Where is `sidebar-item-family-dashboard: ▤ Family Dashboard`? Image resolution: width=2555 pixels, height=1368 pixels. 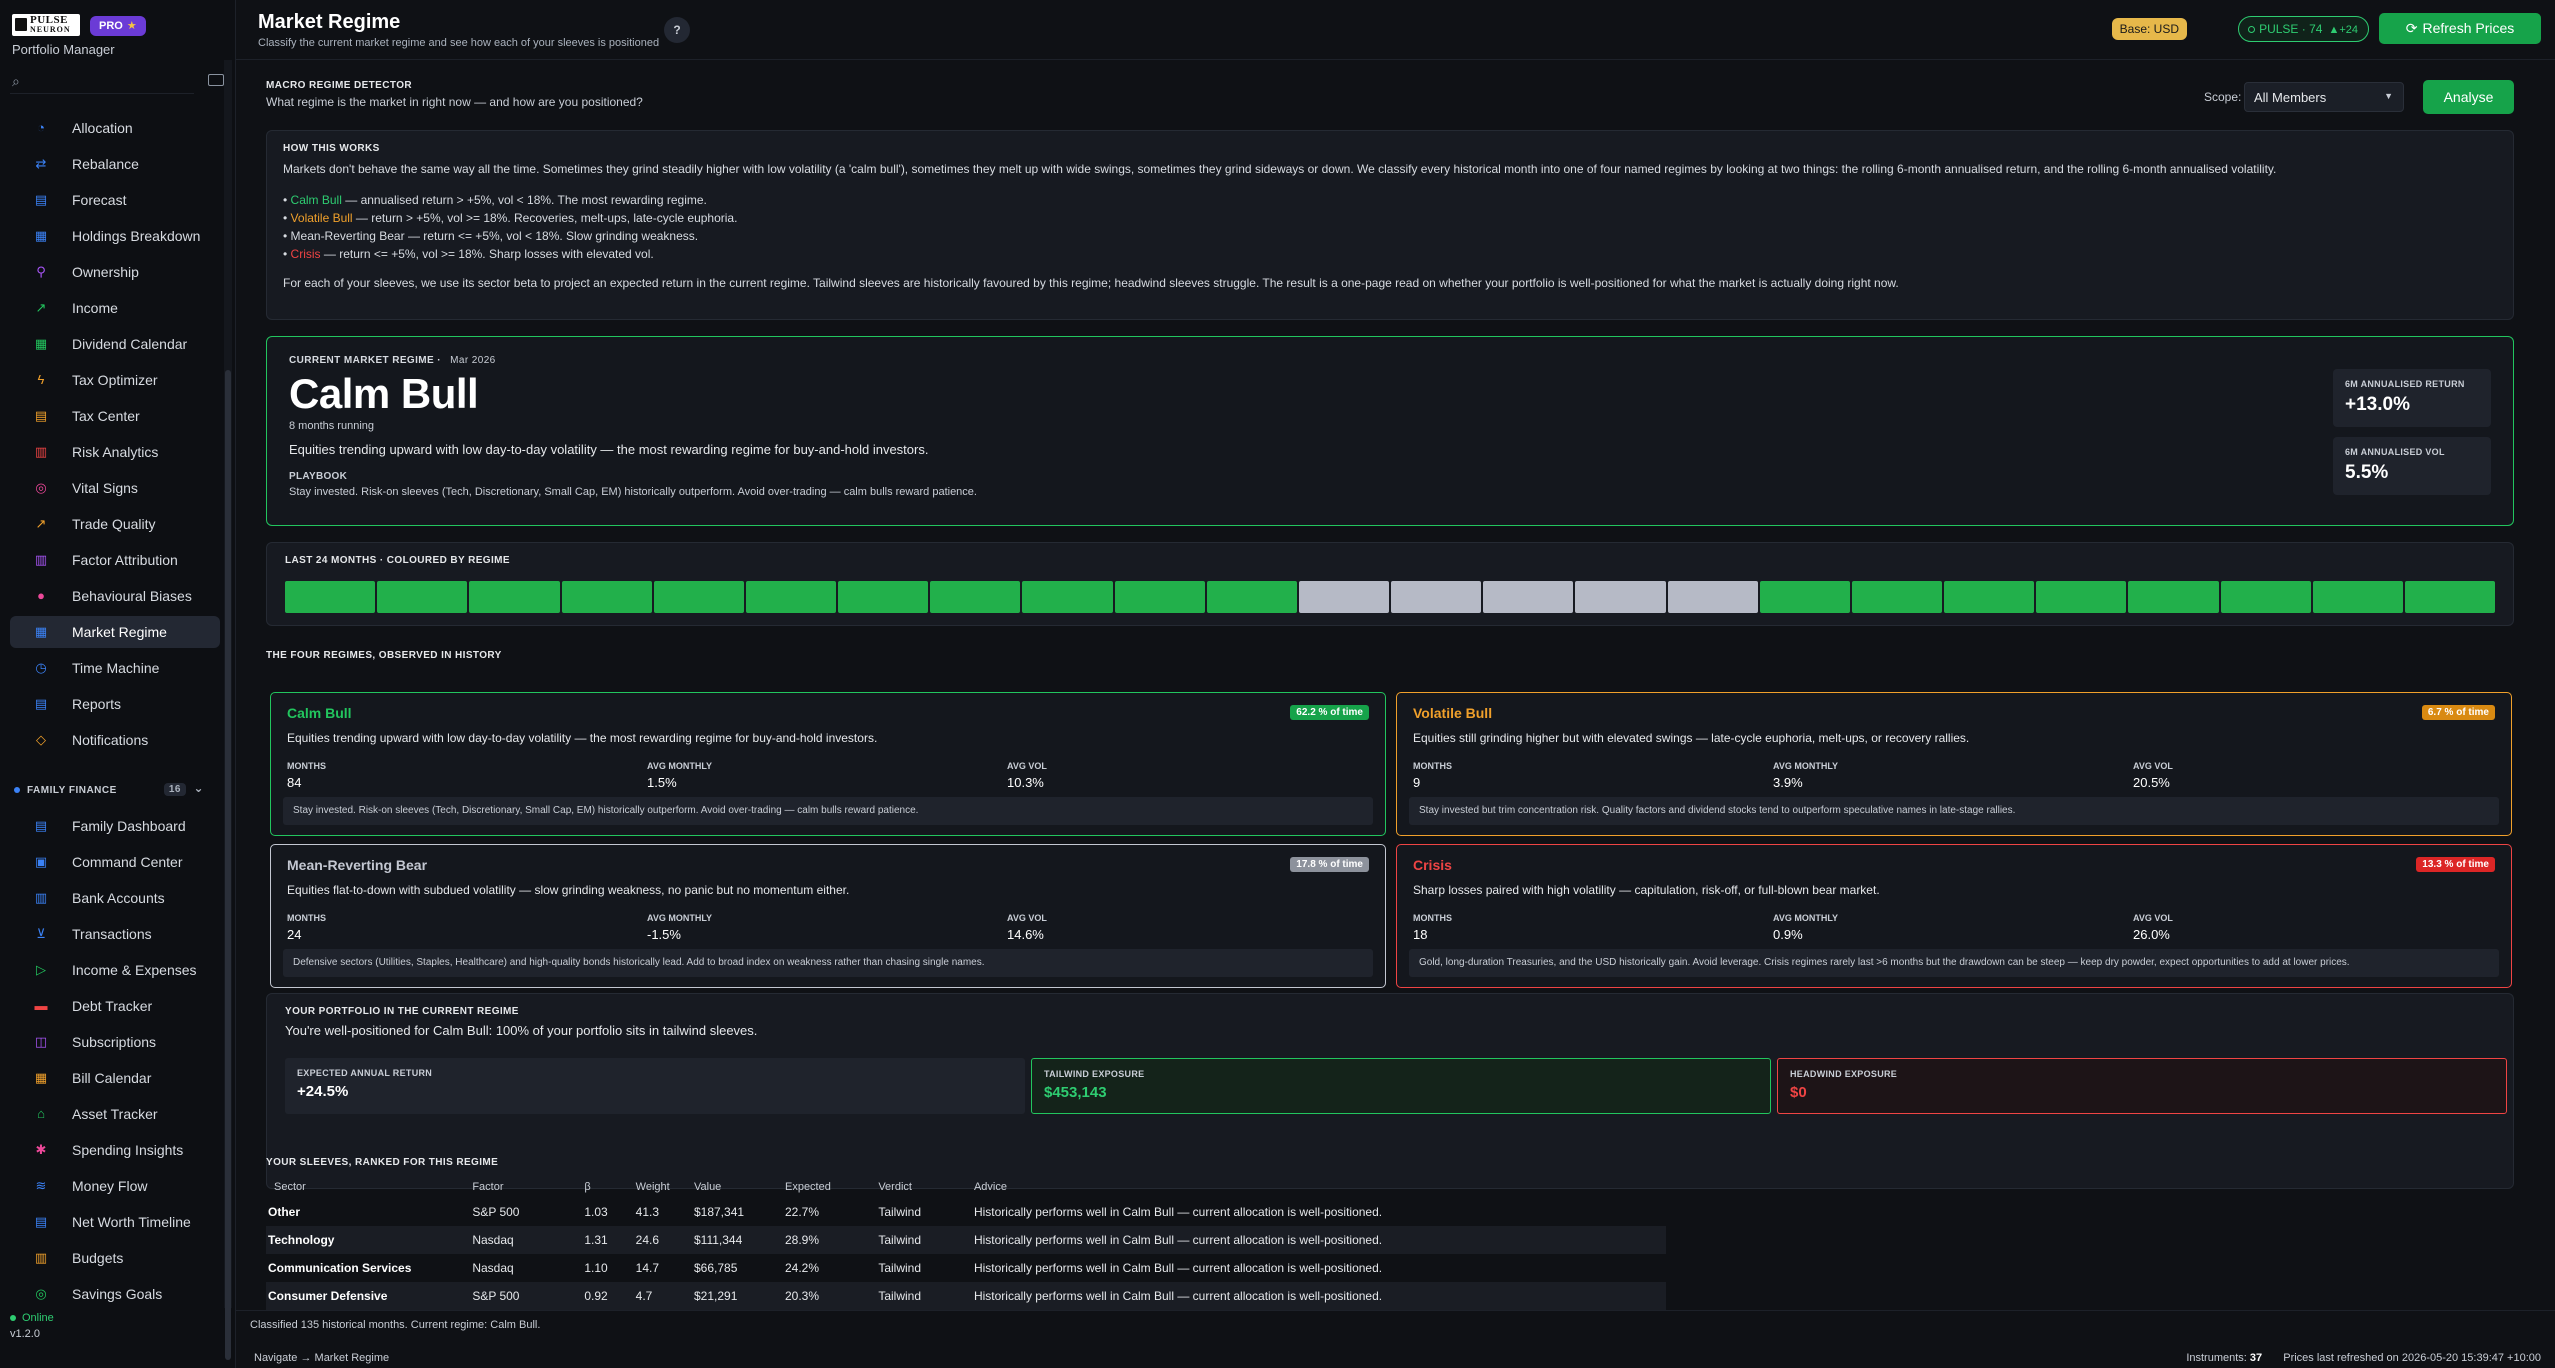 sidebar-item-family-dashboard: ▤ Family Dashboard is located at coordinates (115, 826).